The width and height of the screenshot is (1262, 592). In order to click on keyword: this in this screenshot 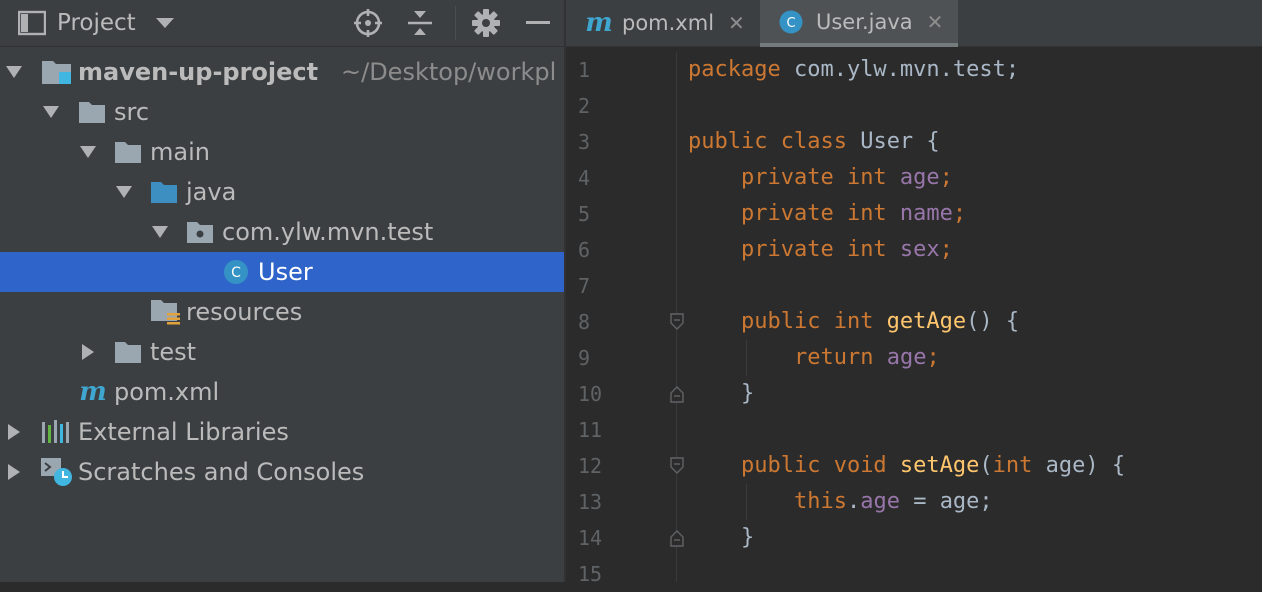, I will do `click(820, 501)`.